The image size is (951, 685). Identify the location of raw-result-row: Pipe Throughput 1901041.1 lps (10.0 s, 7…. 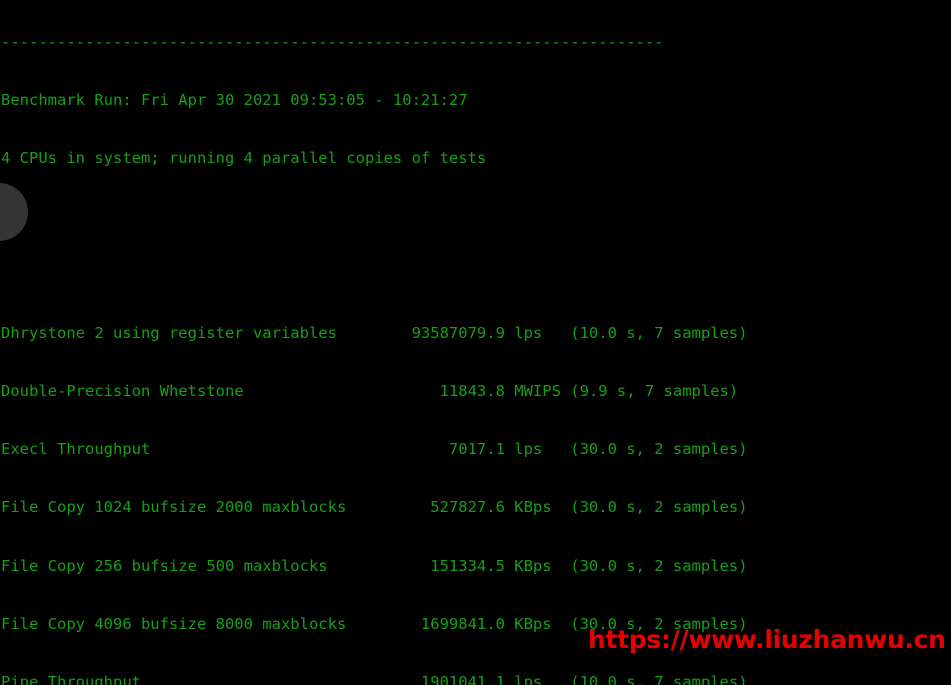
(374, 679).